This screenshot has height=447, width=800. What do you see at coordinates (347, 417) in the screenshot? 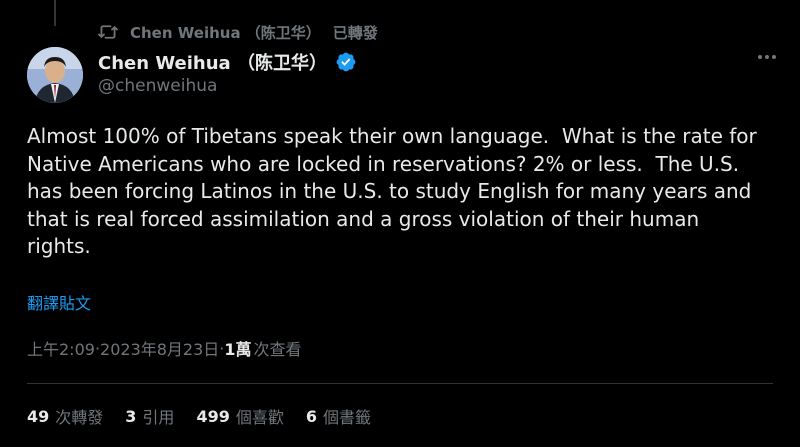
I see `bookmarks-label: 個書籤` at bounding box center [347, 417].